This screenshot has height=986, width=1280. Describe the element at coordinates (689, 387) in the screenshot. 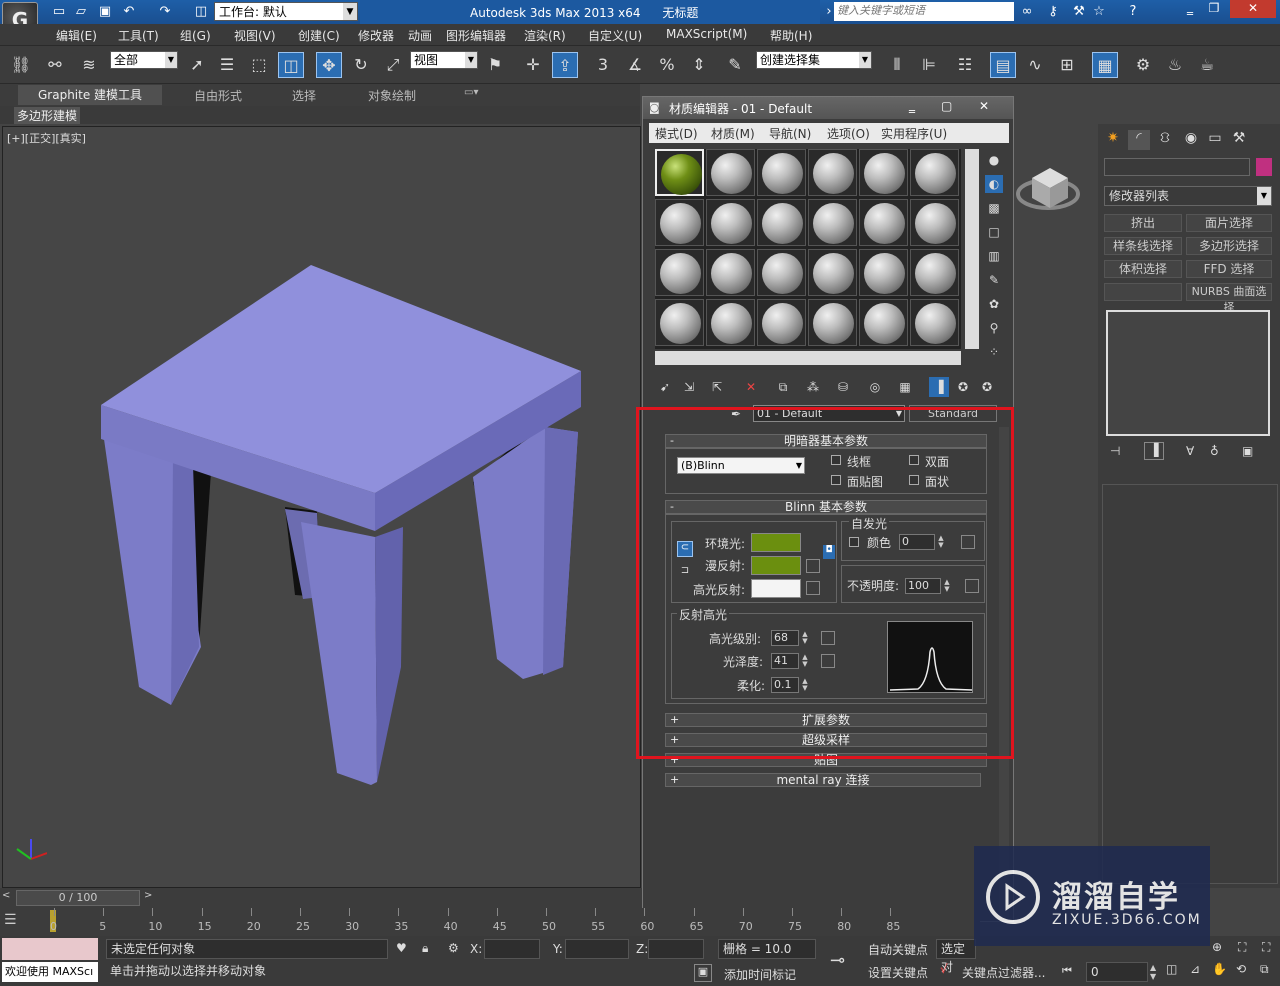

I see `put-to-scene-icon: ⇲` at that location.